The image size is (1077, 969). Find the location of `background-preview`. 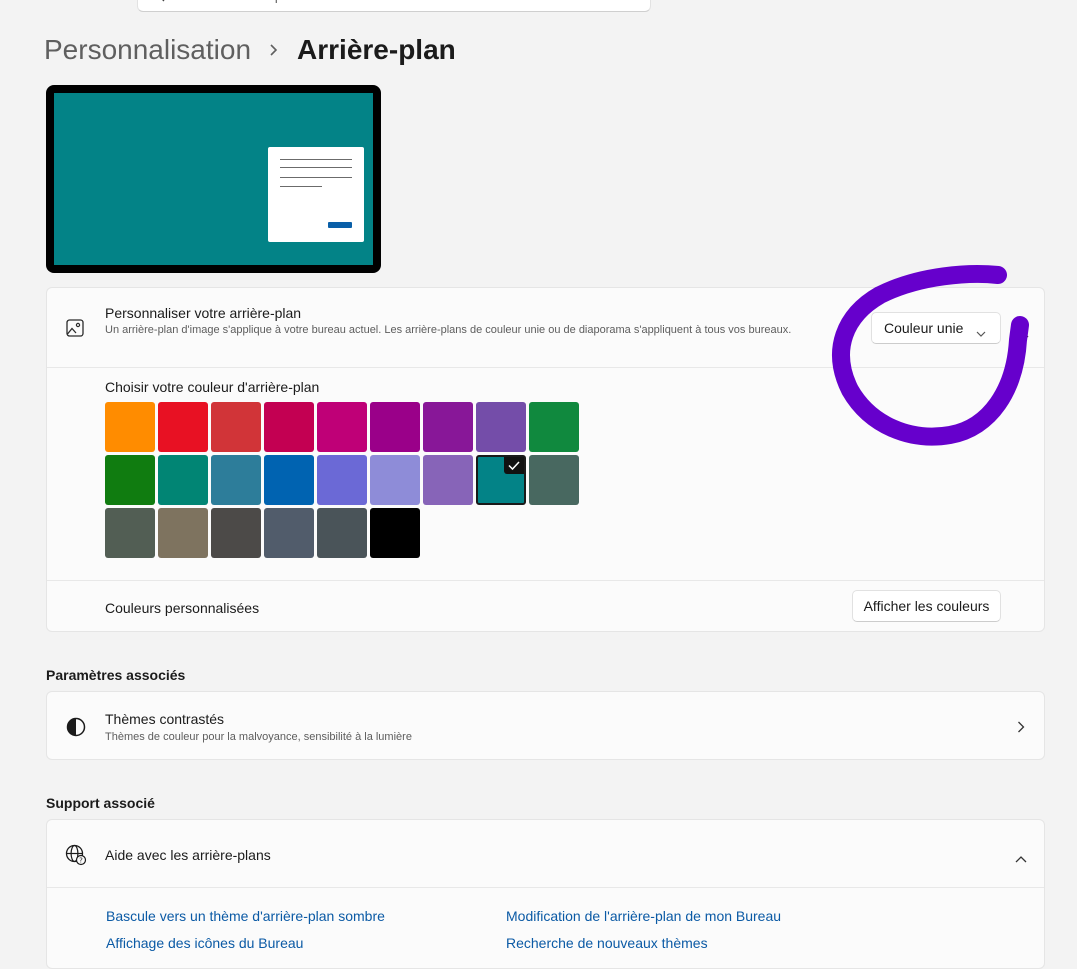

background-preview is located at coordinates (213, 179).